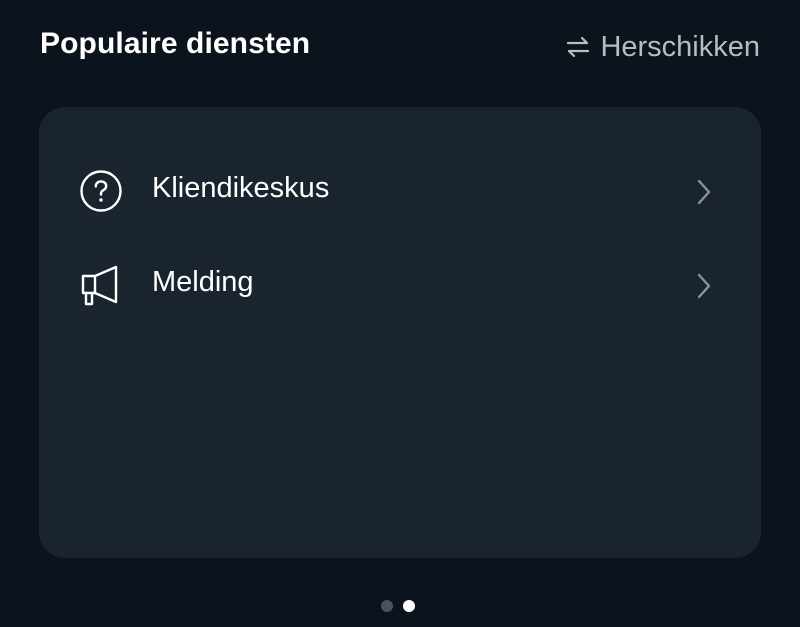  Describe the element at coordinates (101, 191) in the screenshot. I see `question-circle-icon` at that location.